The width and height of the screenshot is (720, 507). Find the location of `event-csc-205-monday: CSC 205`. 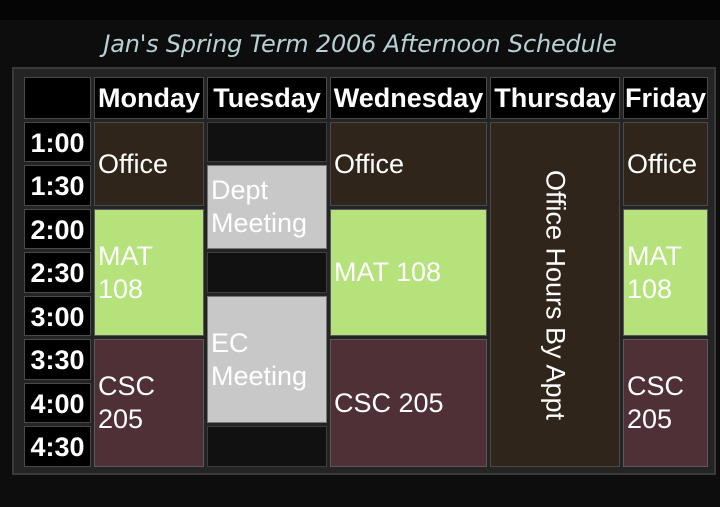

event-csc-205-monday: CSC 205 is located at coordinates (149, 403).